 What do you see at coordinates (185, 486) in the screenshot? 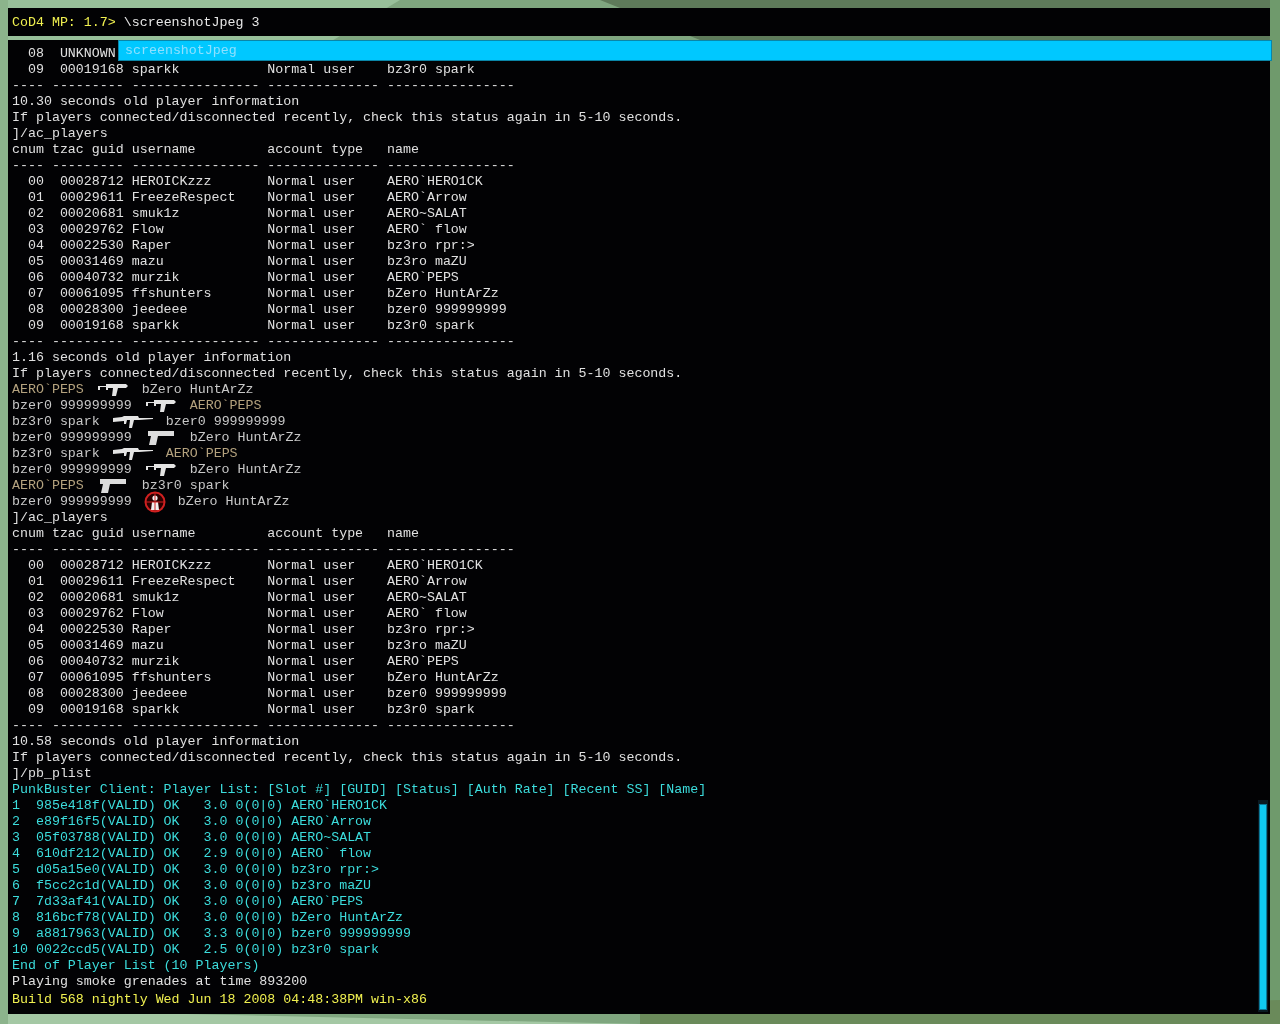
I see `victim-name: bz3r0 spark` at bounding box center [185, 486].